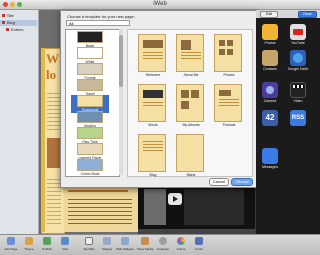 The image size is (320, 255). Describe the element at coordinates (160, 4) in the screenshot. I see `window-title: iWeb` at that location.